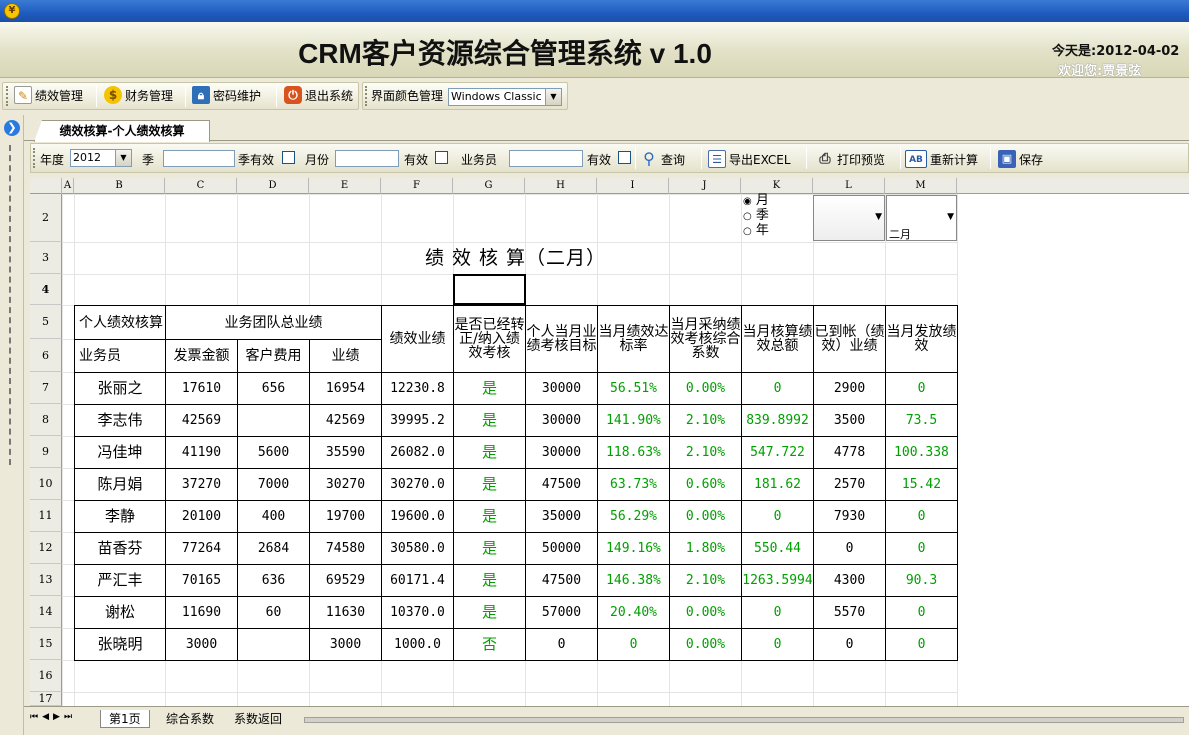 This screenshot has height=735, width=1189. Describe the element at coordinates (777, 231) in the screenshot. I see `radio-year: ○ 年` at that location.